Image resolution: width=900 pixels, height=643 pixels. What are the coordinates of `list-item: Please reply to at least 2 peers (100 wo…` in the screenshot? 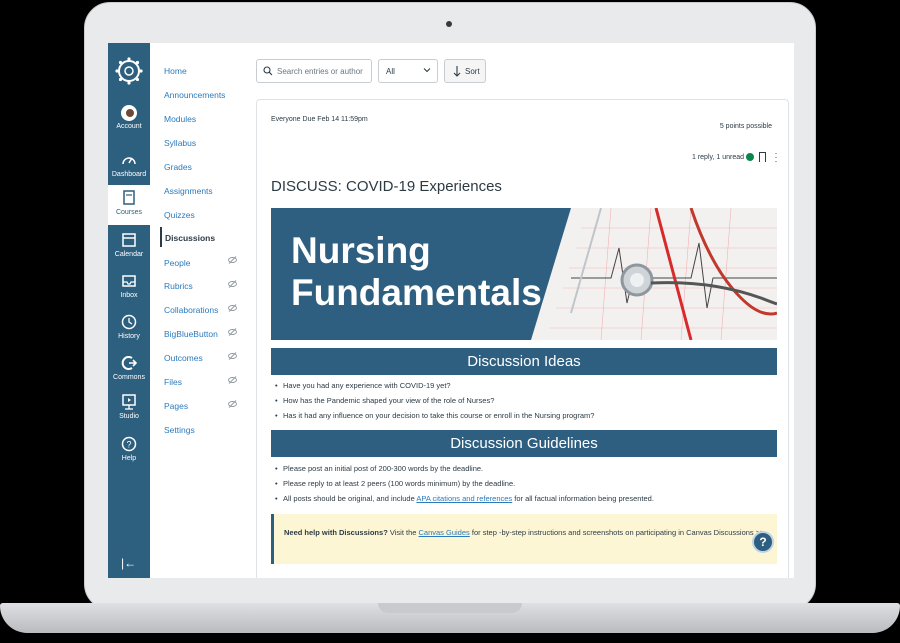 It's located at (462, 486).